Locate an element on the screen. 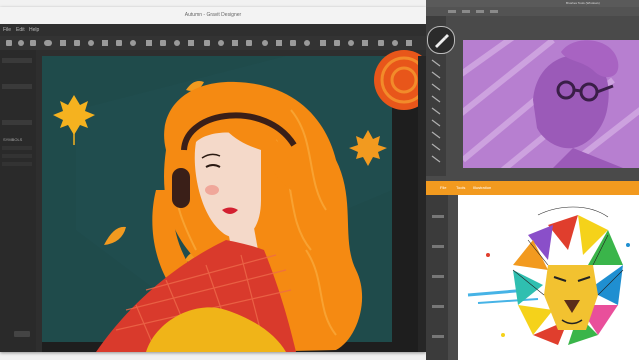 The height and width of the screenshot is (360, 639). options-bar is located at coordinates (532, 11).